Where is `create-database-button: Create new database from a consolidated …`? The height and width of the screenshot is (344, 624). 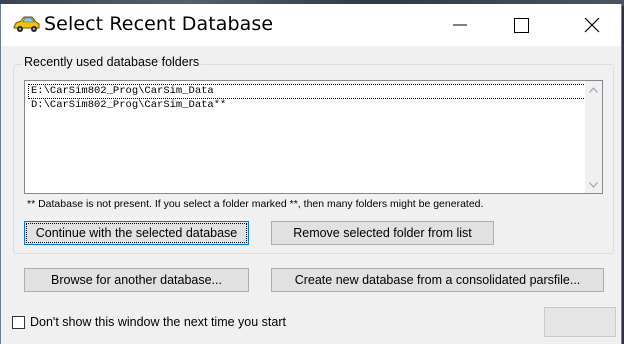
create-database-button: Create new database from a consolidated … is located at coordinates (437, 280).